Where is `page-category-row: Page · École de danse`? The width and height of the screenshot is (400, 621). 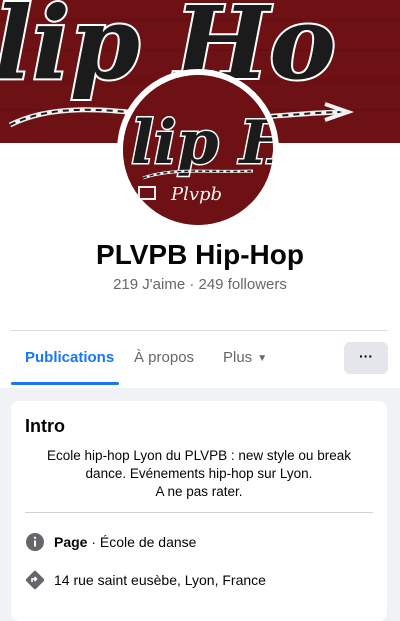
page-category-row: Page · École de danse is located at coordinates (199, 542).